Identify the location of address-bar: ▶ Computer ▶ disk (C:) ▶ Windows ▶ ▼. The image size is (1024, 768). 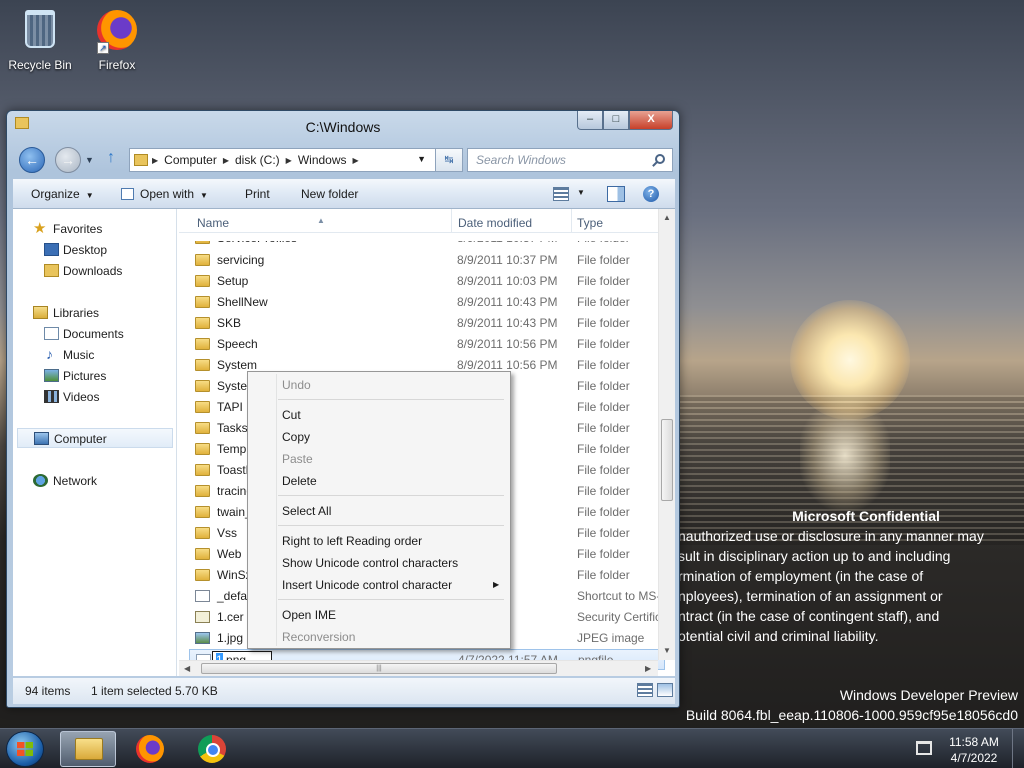
(295, 160).